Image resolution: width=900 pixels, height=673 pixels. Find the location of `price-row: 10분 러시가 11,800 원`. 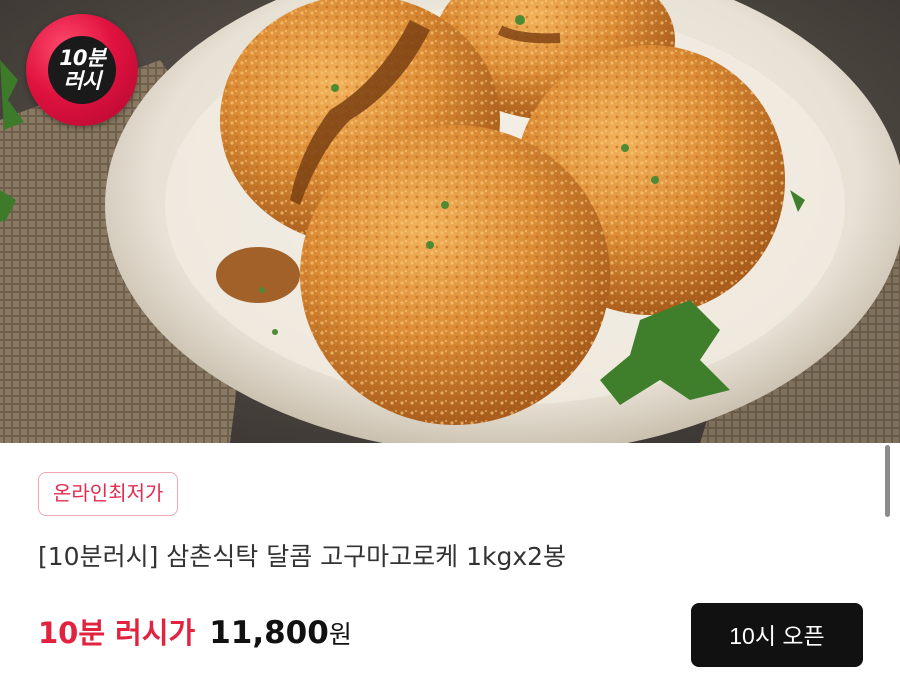

price-row: 10분 러시가 11,800 원 is located at coordinates (195, 633).